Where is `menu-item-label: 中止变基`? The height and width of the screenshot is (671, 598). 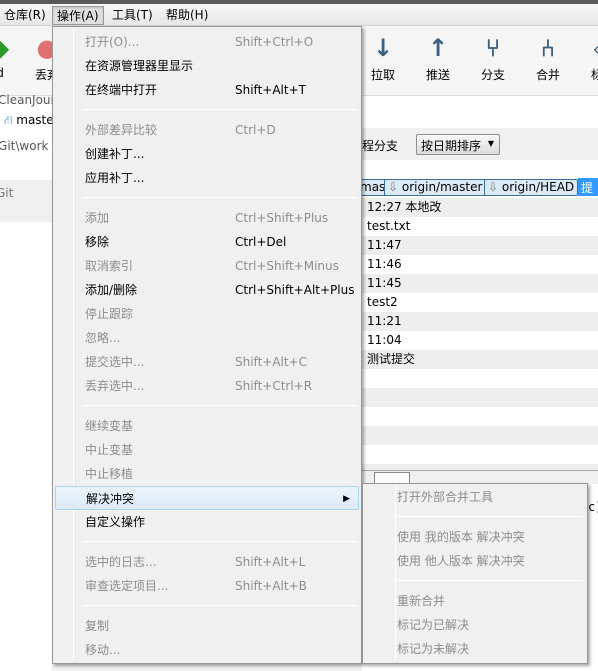
menu-item-label: 中止变基 is located at coordinates (109, 450).